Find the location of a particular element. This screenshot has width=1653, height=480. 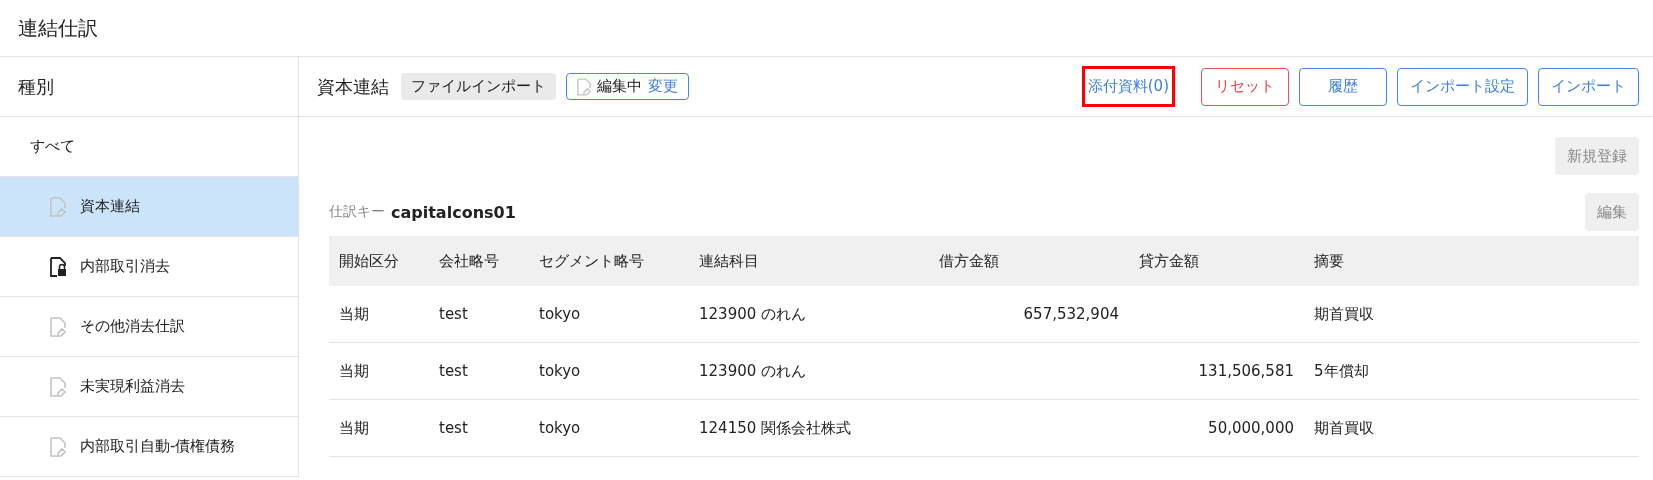

document-lock-icon is located at coordinates (58, 266).